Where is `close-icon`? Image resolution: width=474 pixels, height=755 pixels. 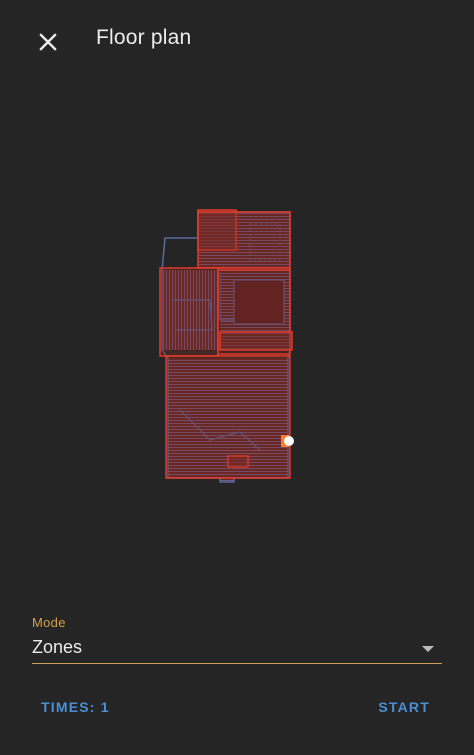
close-icon is located at coordinates (48, 42).